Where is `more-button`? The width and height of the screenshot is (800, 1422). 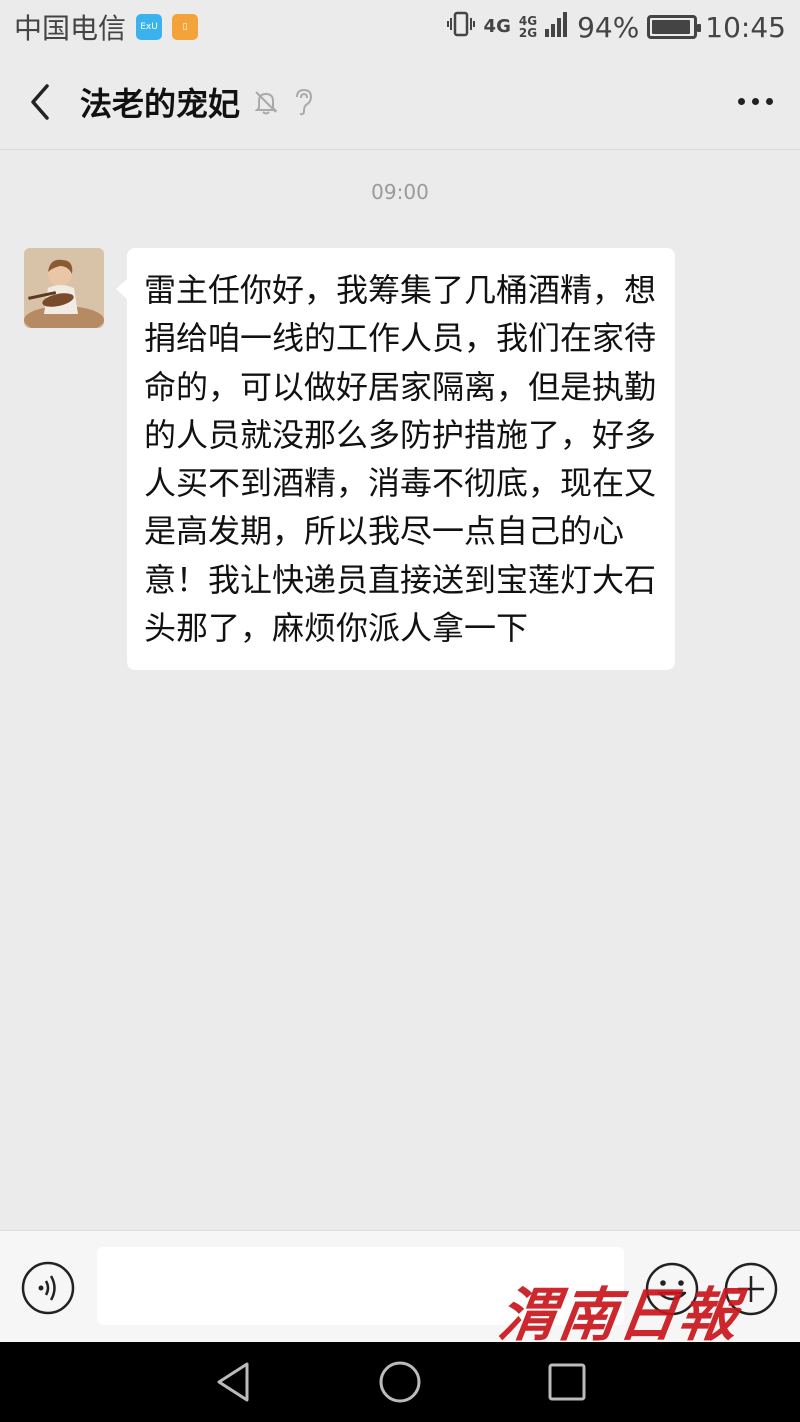
more-button is located at coordinates (755, 102).